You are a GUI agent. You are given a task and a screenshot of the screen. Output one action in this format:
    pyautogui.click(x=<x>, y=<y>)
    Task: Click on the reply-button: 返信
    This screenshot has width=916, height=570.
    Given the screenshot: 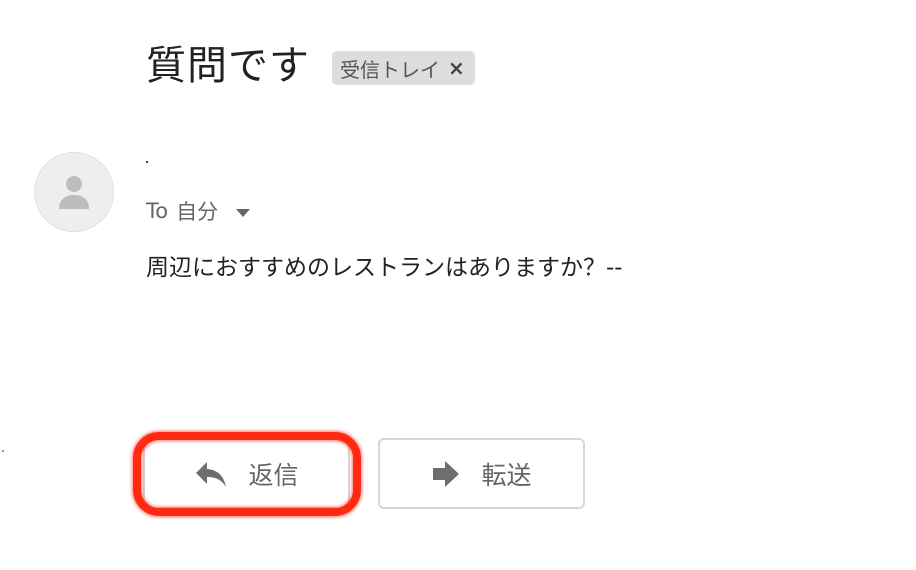 What is the action you would take?
    pyautogui.click(x=246, y=473)
    